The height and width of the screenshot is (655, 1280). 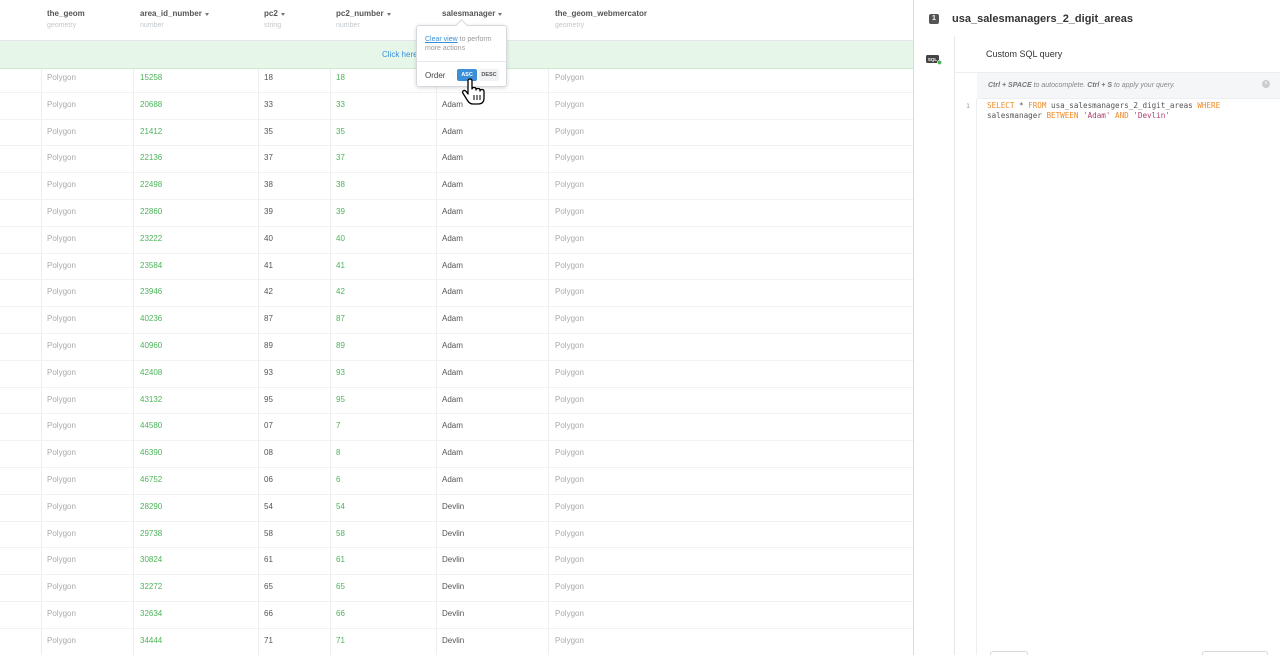 What do you see at coordinates (340, 506) in the screenshot?
I see `cell-pc2-number: 54` at bounding box center [340, 506].